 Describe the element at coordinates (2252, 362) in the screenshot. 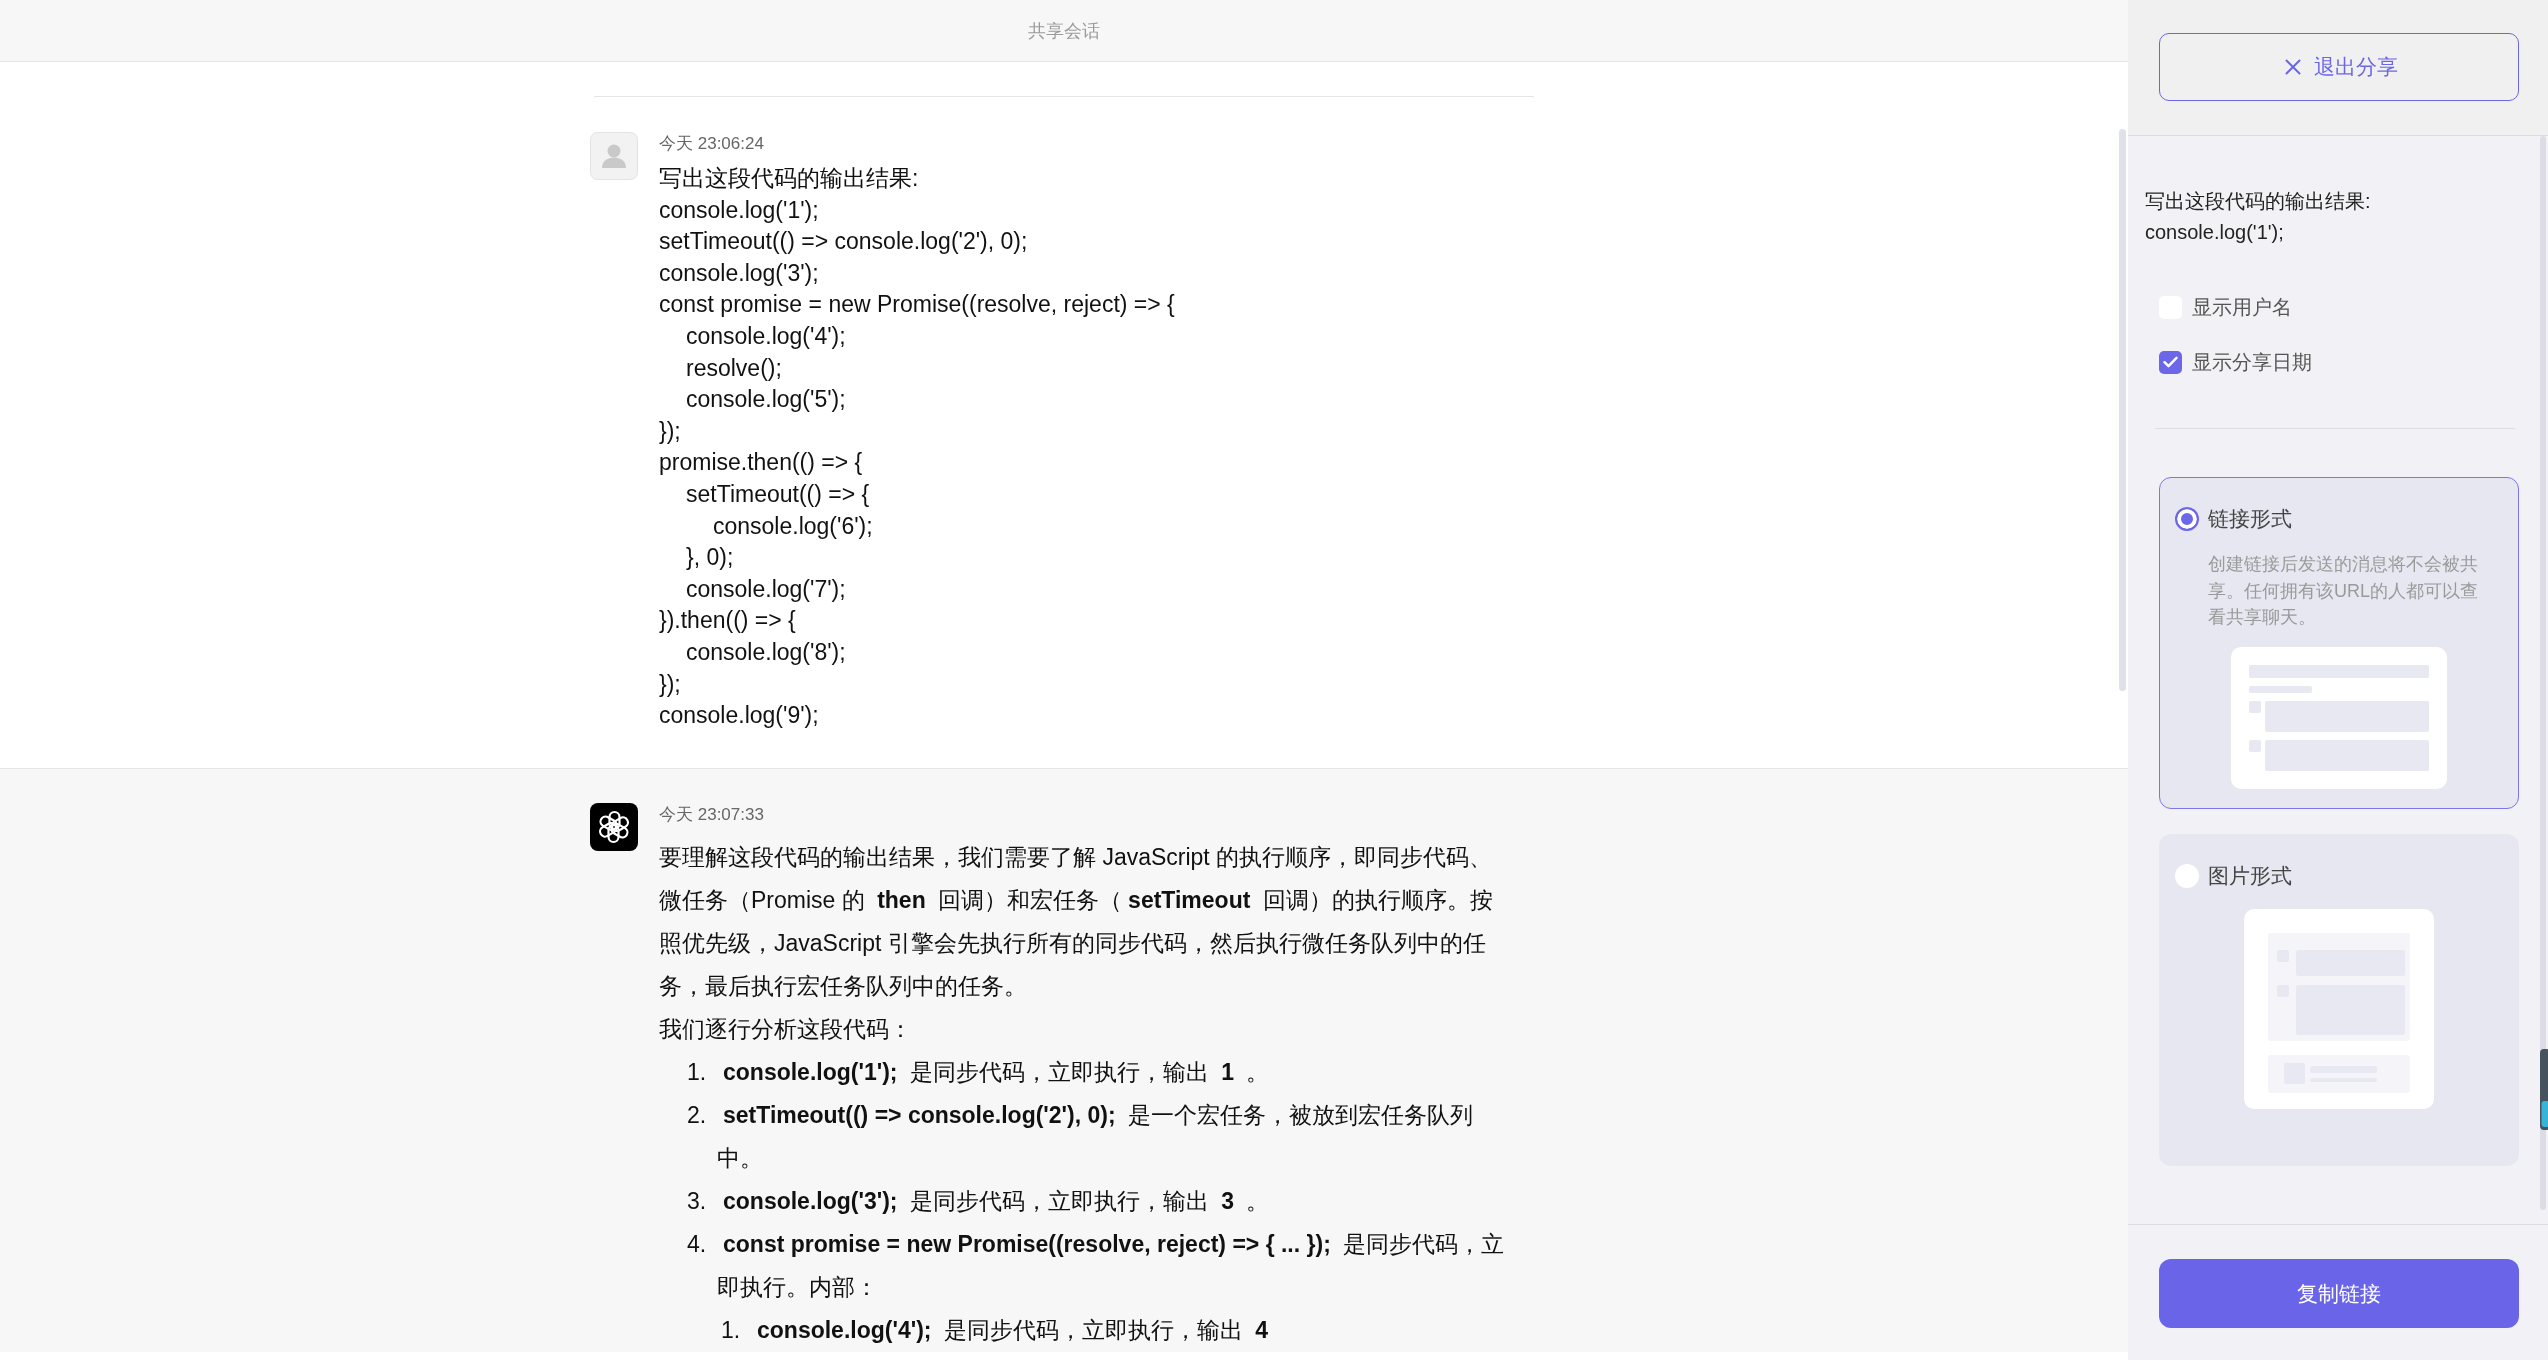

I see `checkbox-label: 显示分享日期` at that location.